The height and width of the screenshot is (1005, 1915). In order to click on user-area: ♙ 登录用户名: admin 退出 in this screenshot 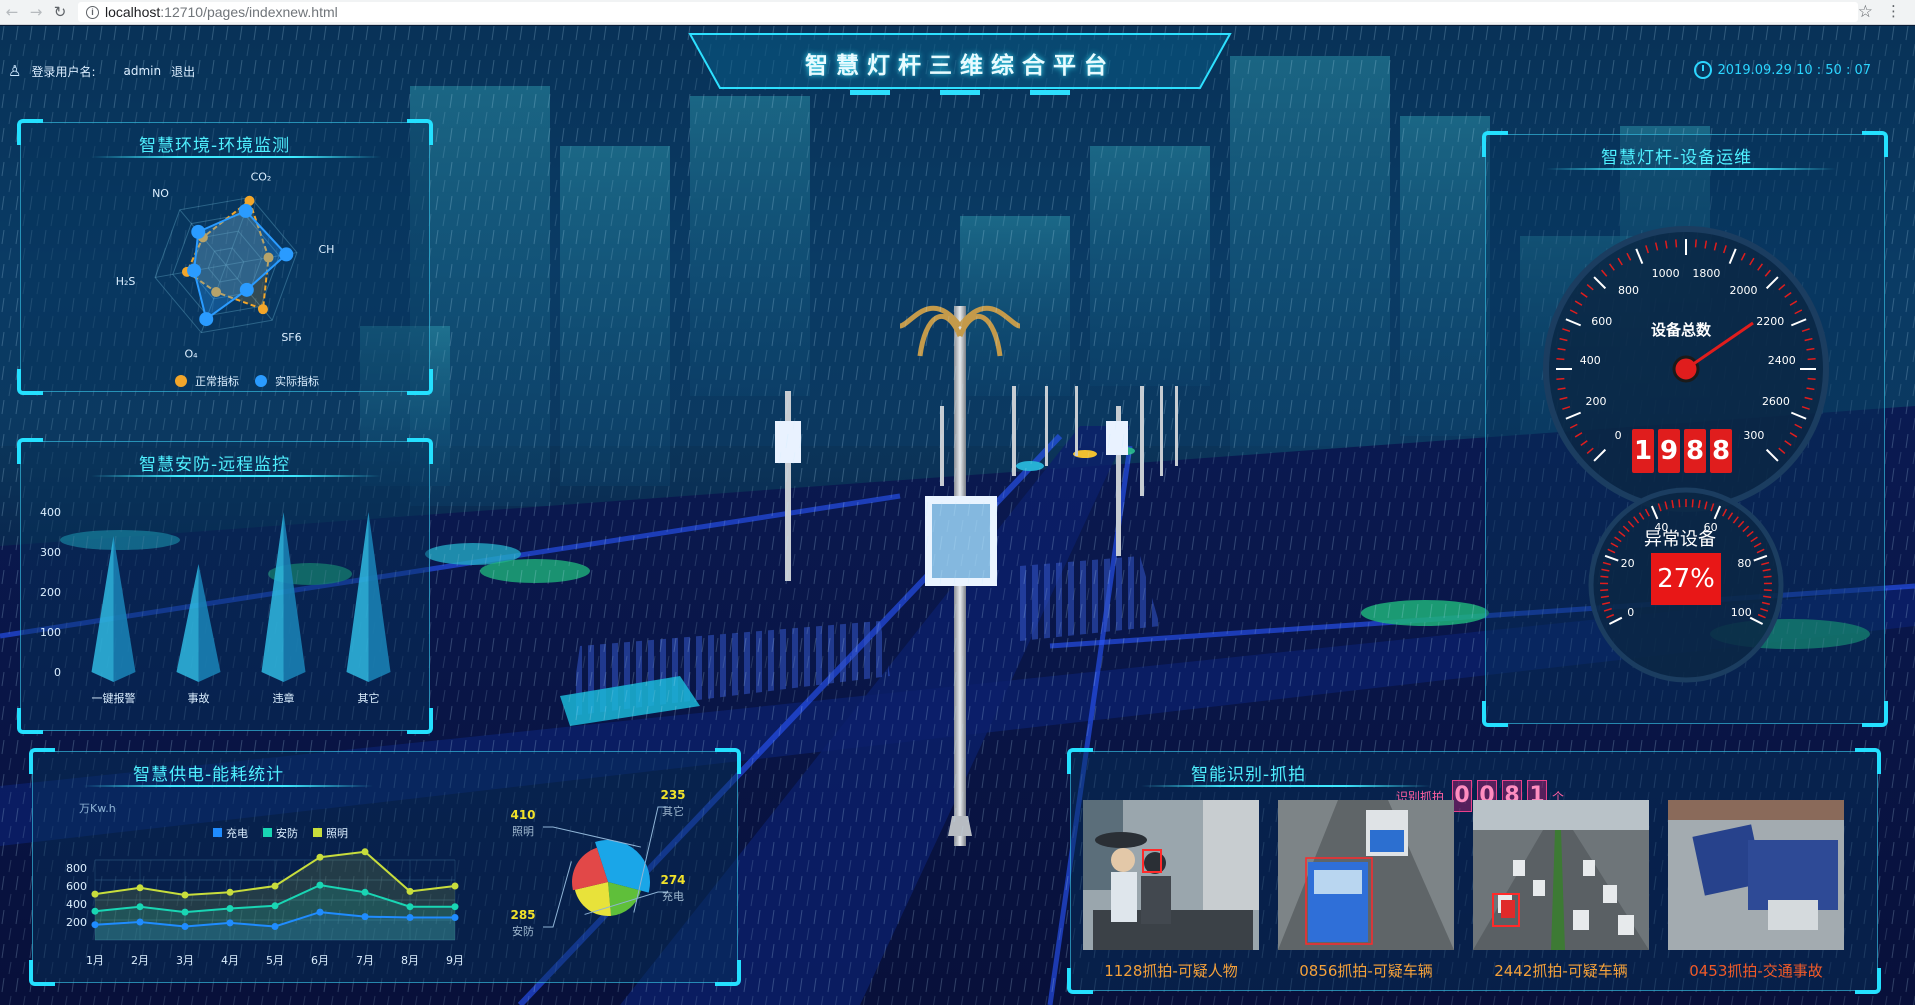, I will do `click(101, 71)`.